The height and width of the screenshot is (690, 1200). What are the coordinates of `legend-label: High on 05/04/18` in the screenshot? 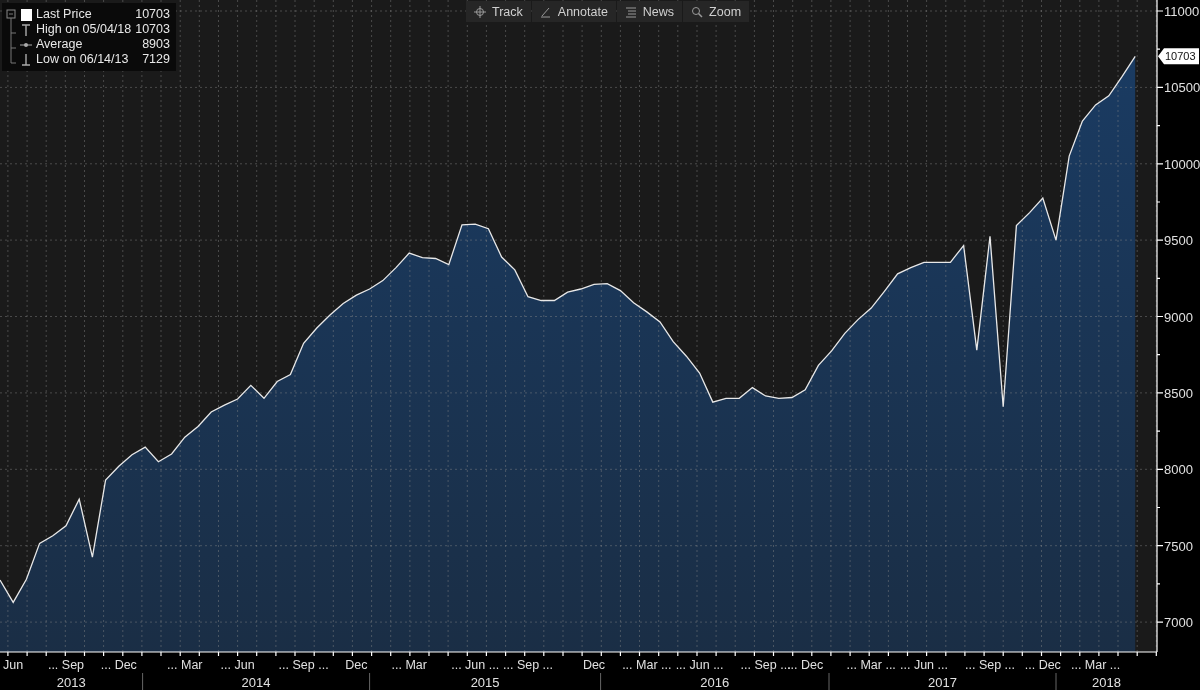 It's located at (84, 29).